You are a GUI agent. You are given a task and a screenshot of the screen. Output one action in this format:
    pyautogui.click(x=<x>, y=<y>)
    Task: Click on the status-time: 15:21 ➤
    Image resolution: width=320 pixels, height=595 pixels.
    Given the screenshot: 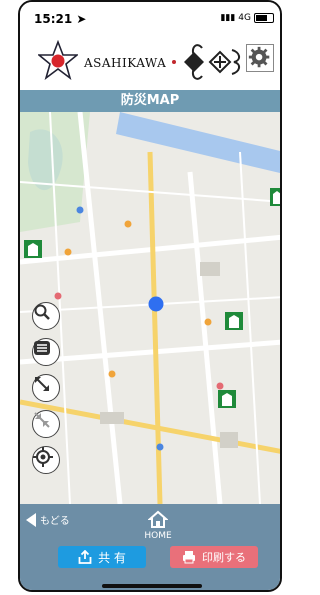 What is the action you would take?
    pyautogui.click(x=60, y=19)
    